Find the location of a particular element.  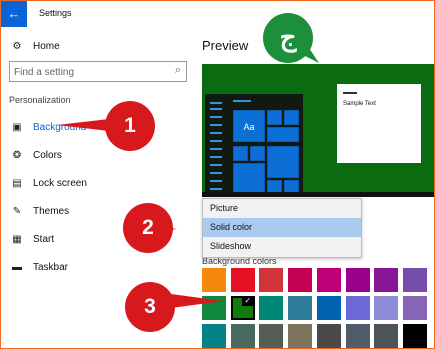

picture-icon: ▣ is located at coordinates (17, 127).